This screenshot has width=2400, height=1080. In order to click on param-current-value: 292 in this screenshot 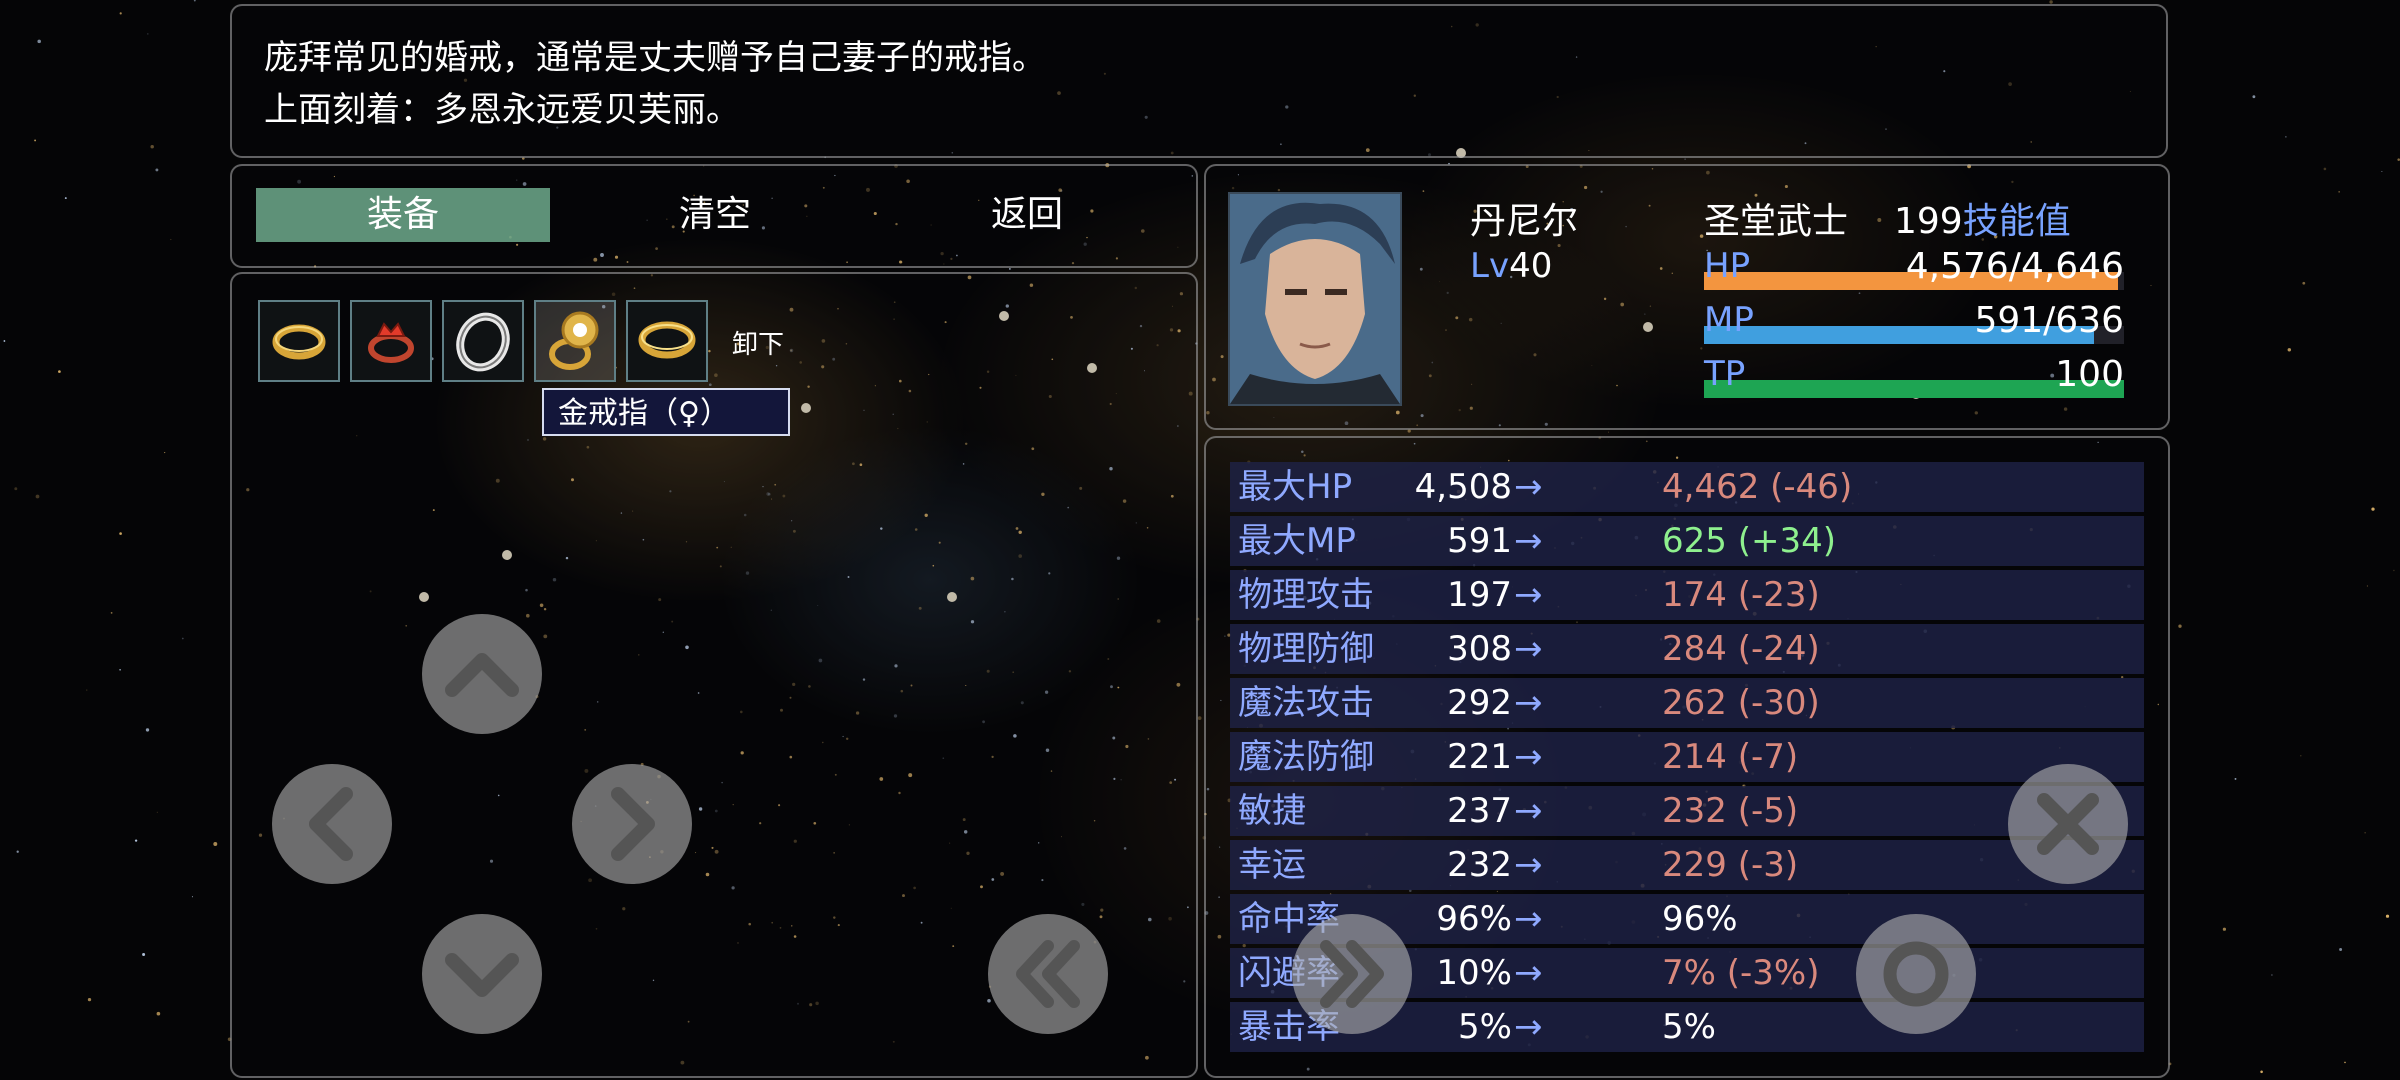, I will do `click(1479, 703)`.